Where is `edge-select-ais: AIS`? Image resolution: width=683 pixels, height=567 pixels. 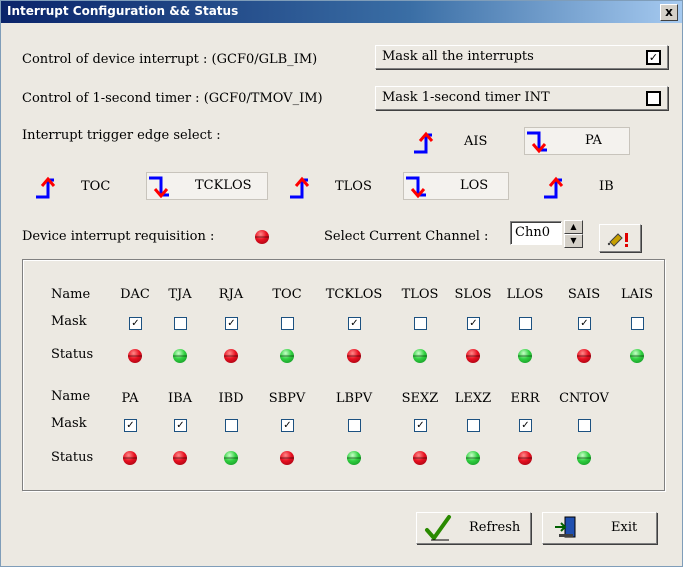 edge-select-ais: AIS is located at coordinates (457, 142).